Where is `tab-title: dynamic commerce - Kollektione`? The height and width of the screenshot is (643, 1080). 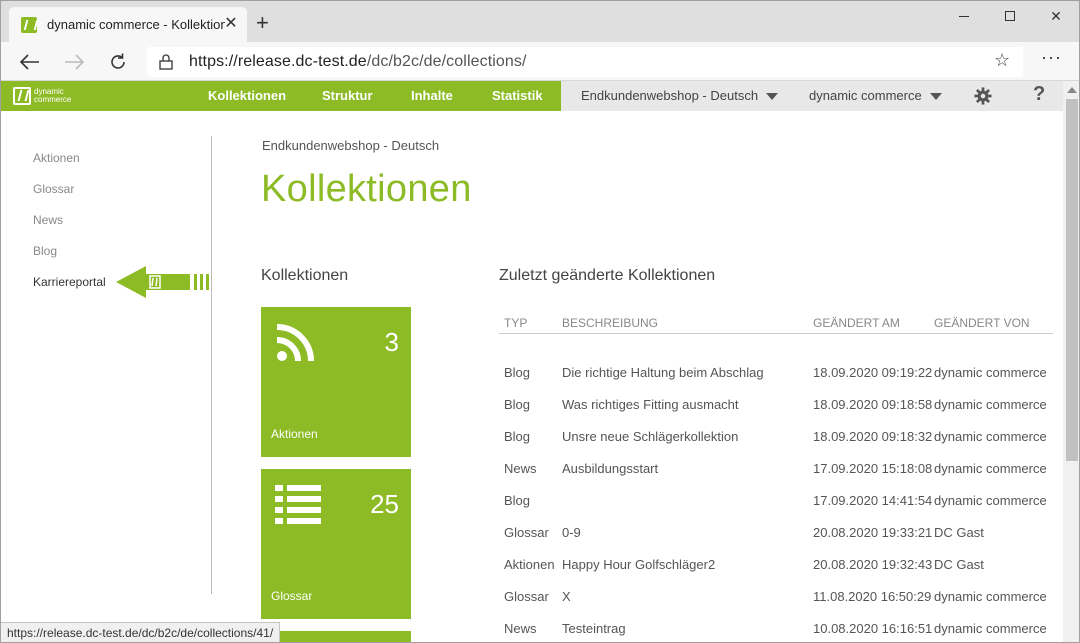 tab-title: dynamic commerce - Kollektione is located at coordinates (136, 24).